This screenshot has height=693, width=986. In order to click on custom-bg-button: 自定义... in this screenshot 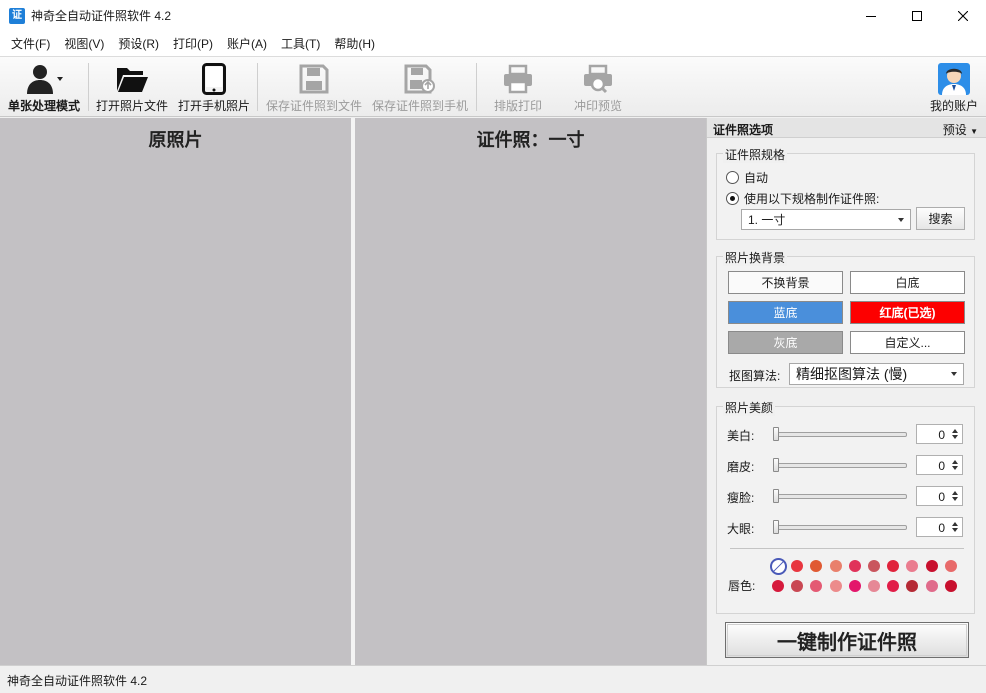, I will do `click(907, 342)`.